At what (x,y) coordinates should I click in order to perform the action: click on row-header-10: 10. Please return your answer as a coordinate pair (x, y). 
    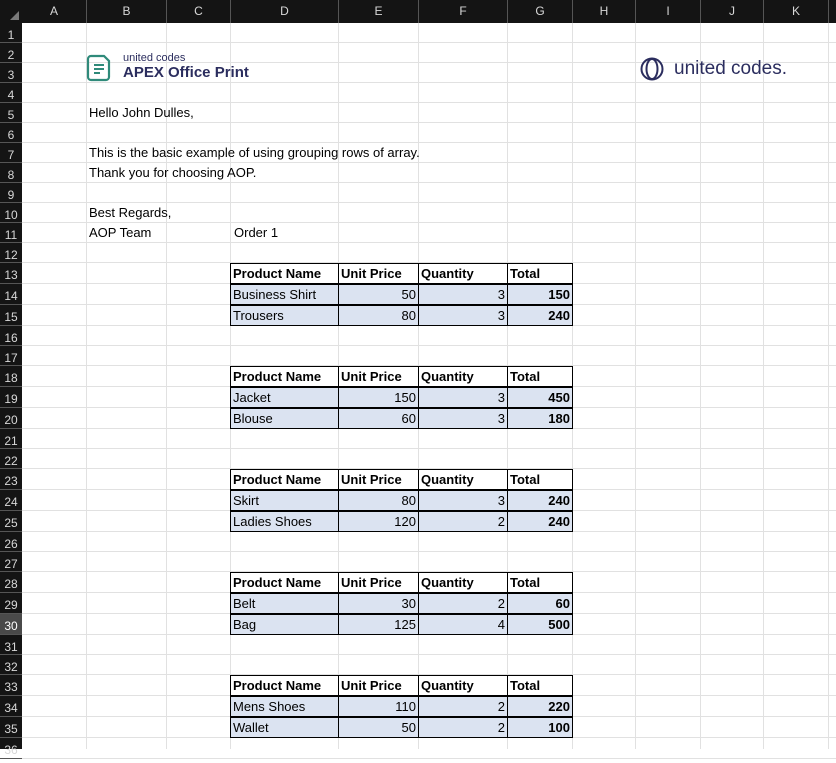
    Looking at the image, I should click on (11, 213).